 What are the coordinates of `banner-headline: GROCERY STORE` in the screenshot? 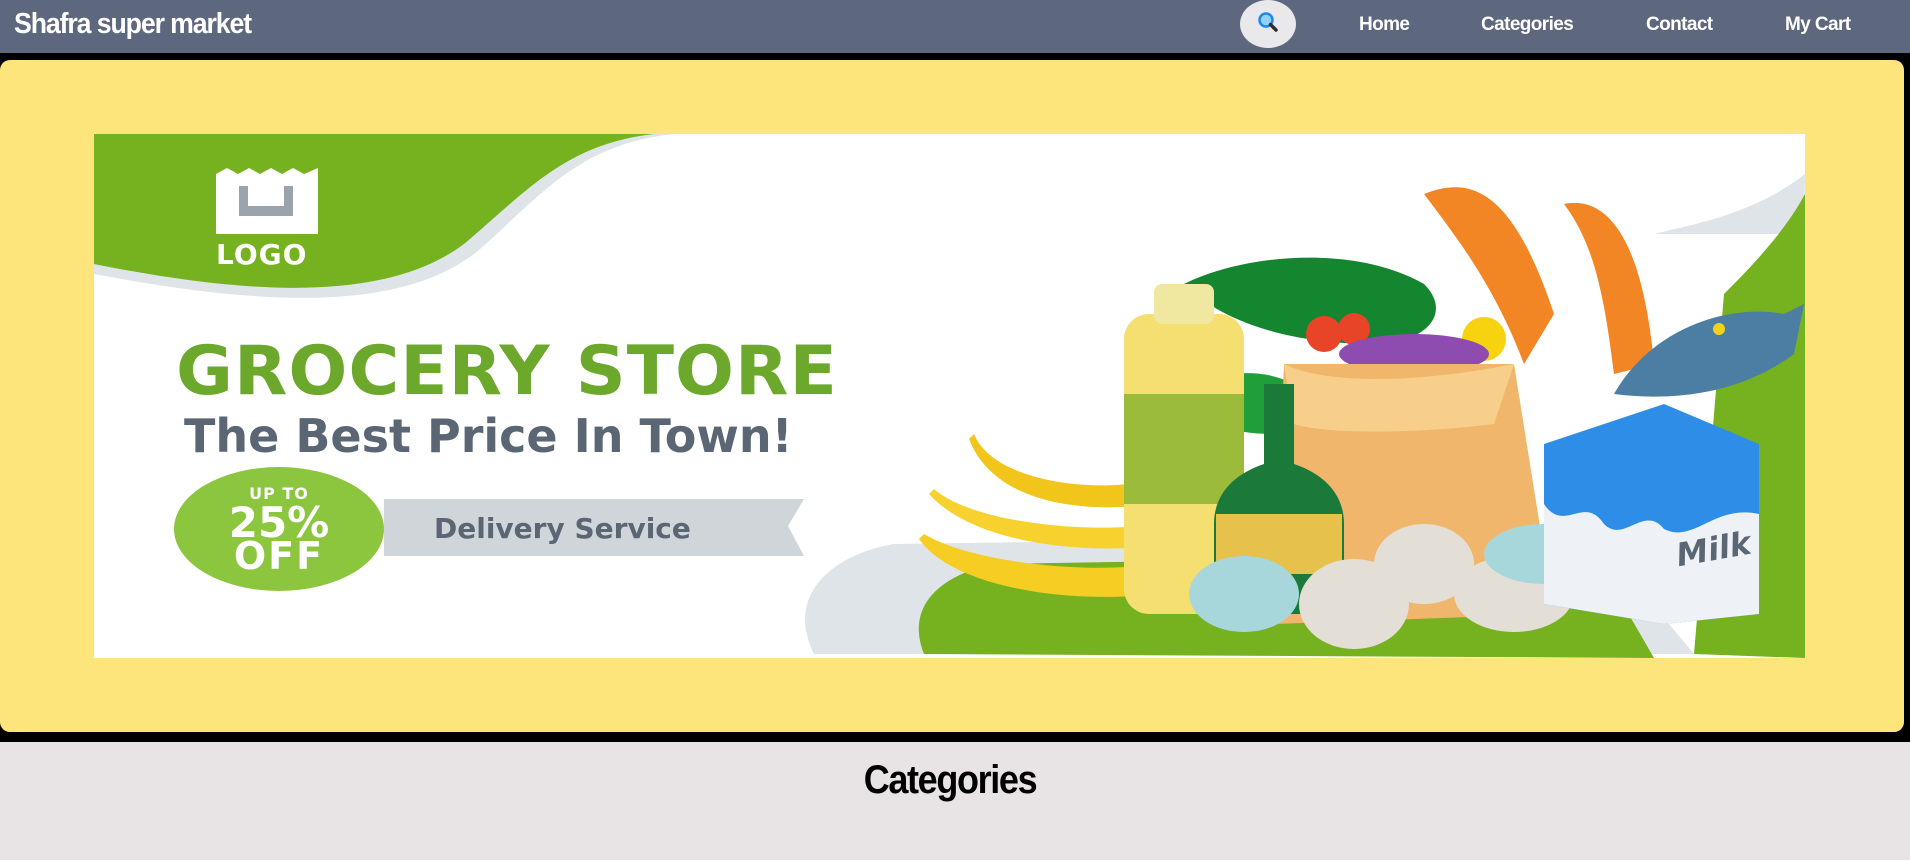 It's located at (507, 371).